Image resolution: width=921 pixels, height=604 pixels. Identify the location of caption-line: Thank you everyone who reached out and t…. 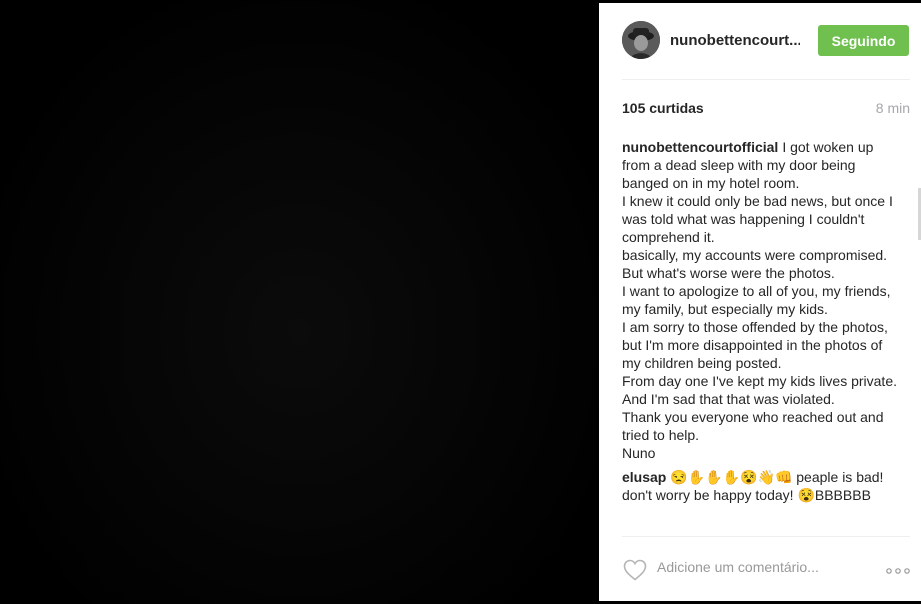
(753, 426).